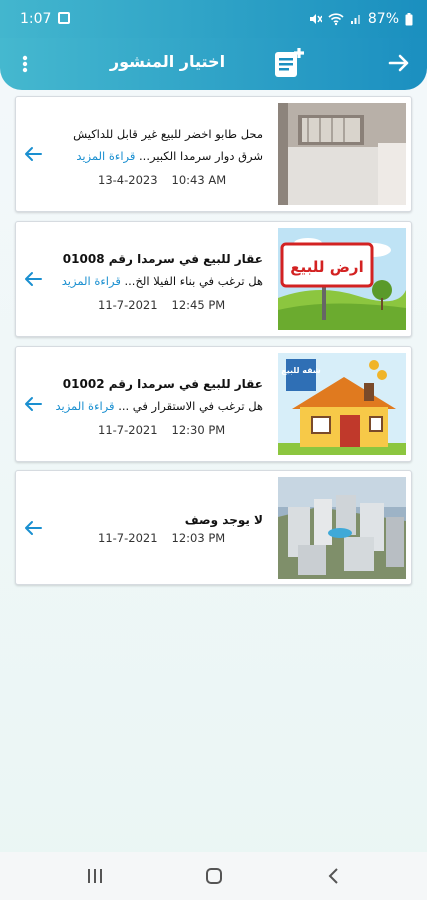 The width and height of the screenshot is (427, 900). What do you see at coordinates (223, 520) in the screenshot?
I see `post-title: لا يوجد وصف` at bounding box center [223, 520].